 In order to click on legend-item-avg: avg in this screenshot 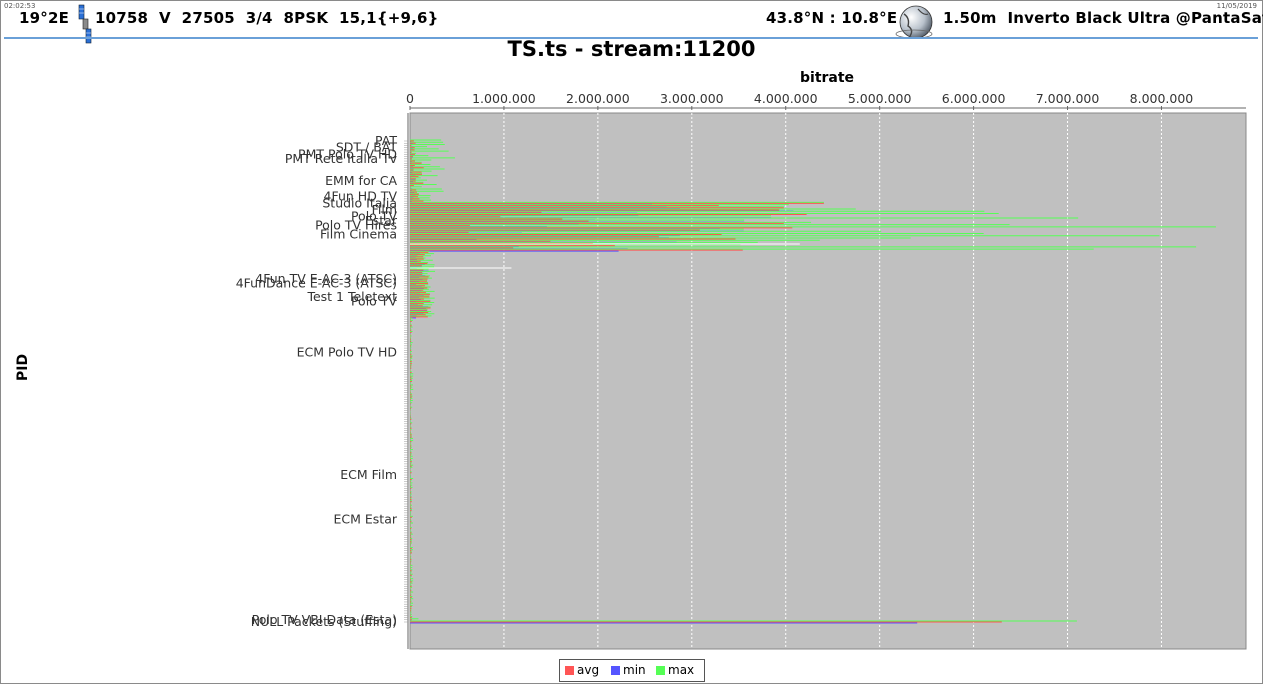, I will do `click(582, 670)`.